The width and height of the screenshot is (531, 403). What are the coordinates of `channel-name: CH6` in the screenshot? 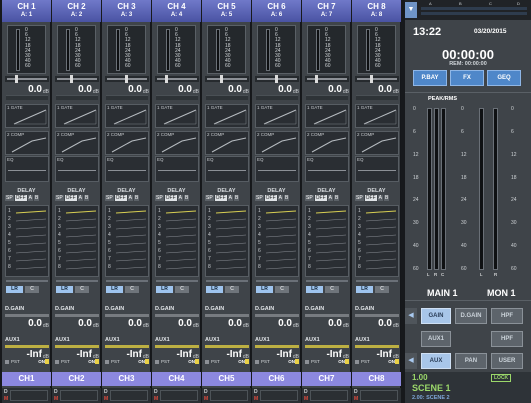 It's located at (276, 379).